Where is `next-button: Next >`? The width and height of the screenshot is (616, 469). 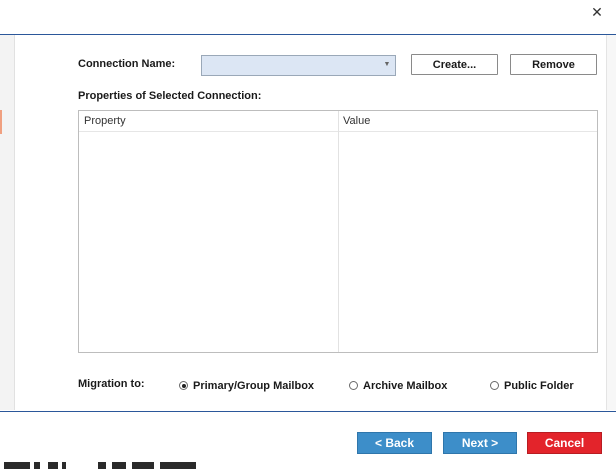
next-button: Next > is located at coordinates (480, 443).